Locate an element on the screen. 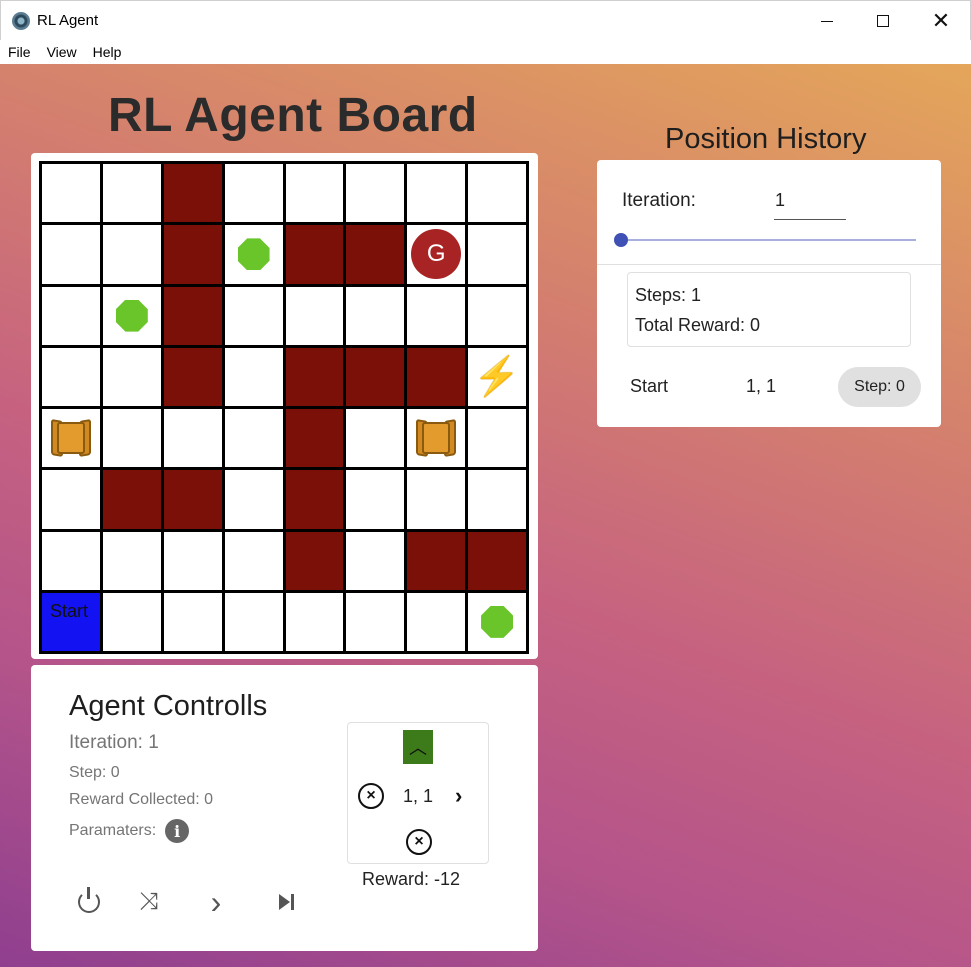  board-cell-chest is located at coordinates (71, 438).